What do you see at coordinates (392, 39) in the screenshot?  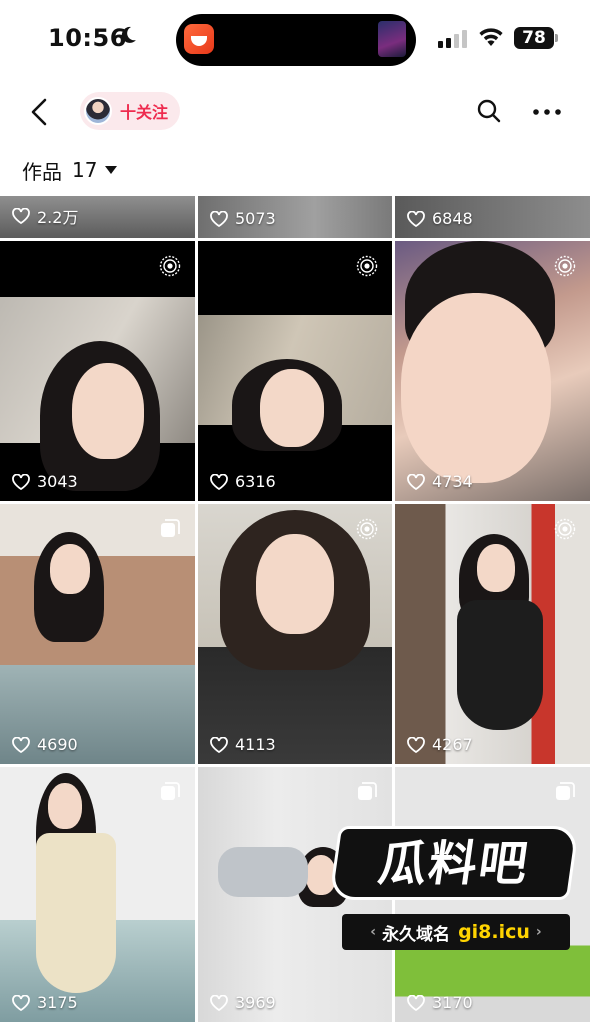 I see `media-cover-thumbnail` at bounding box center [392, 39].